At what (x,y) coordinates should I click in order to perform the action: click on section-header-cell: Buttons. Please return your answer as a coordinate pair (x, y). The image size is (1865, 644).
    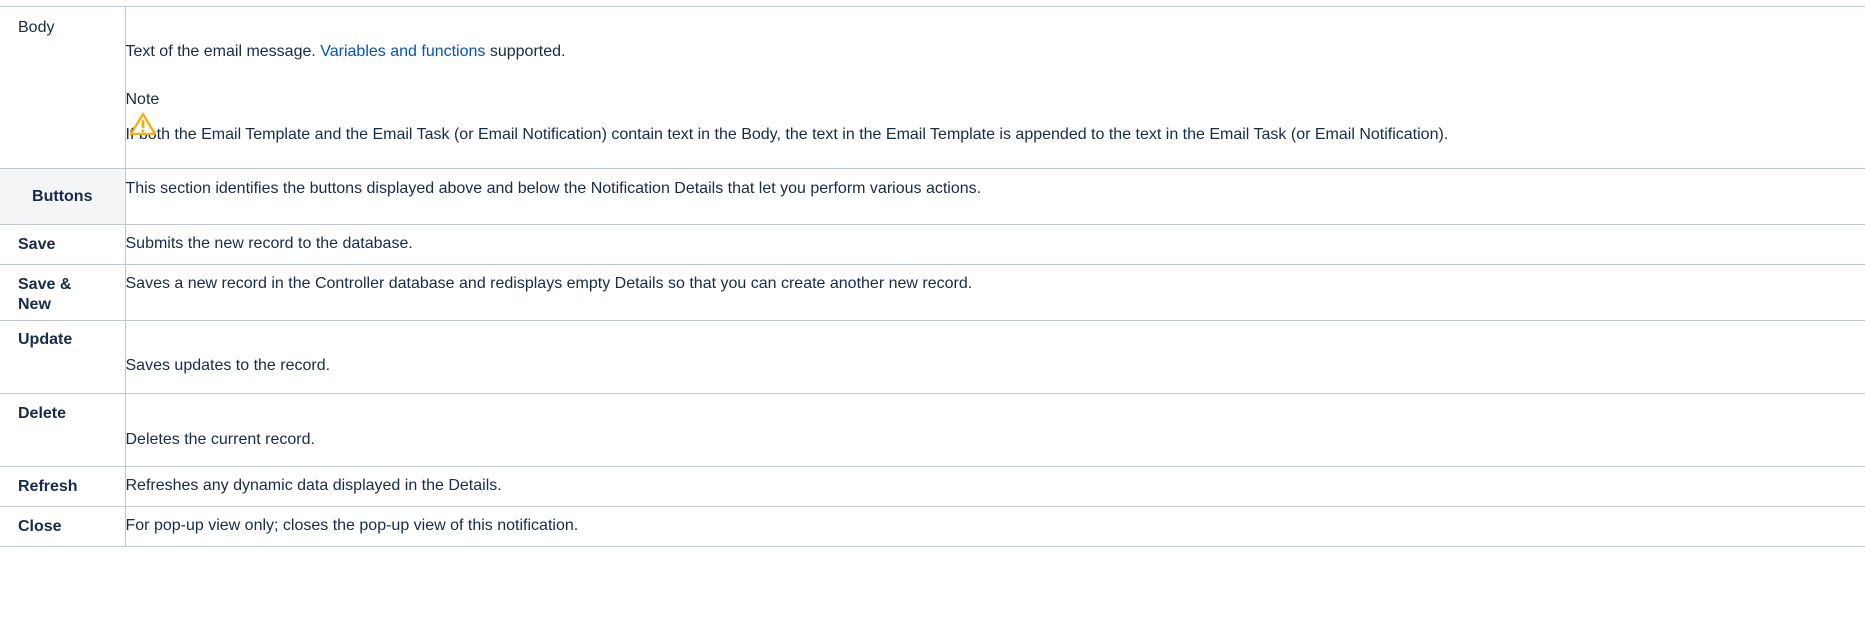
    Looking at the image, I should click on (63, 196).